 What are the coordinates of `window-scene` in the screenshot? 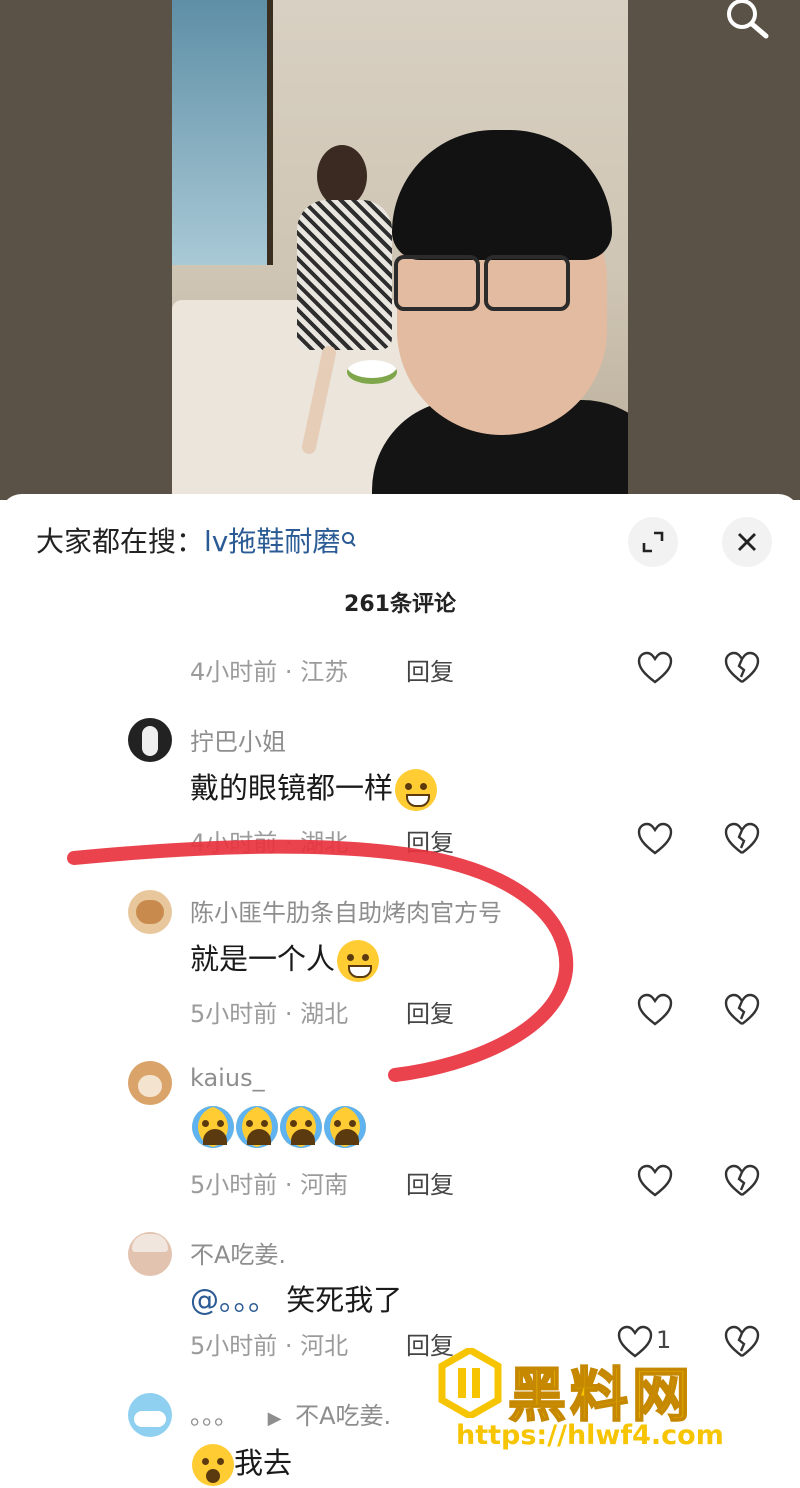 It's located at (222, 132).